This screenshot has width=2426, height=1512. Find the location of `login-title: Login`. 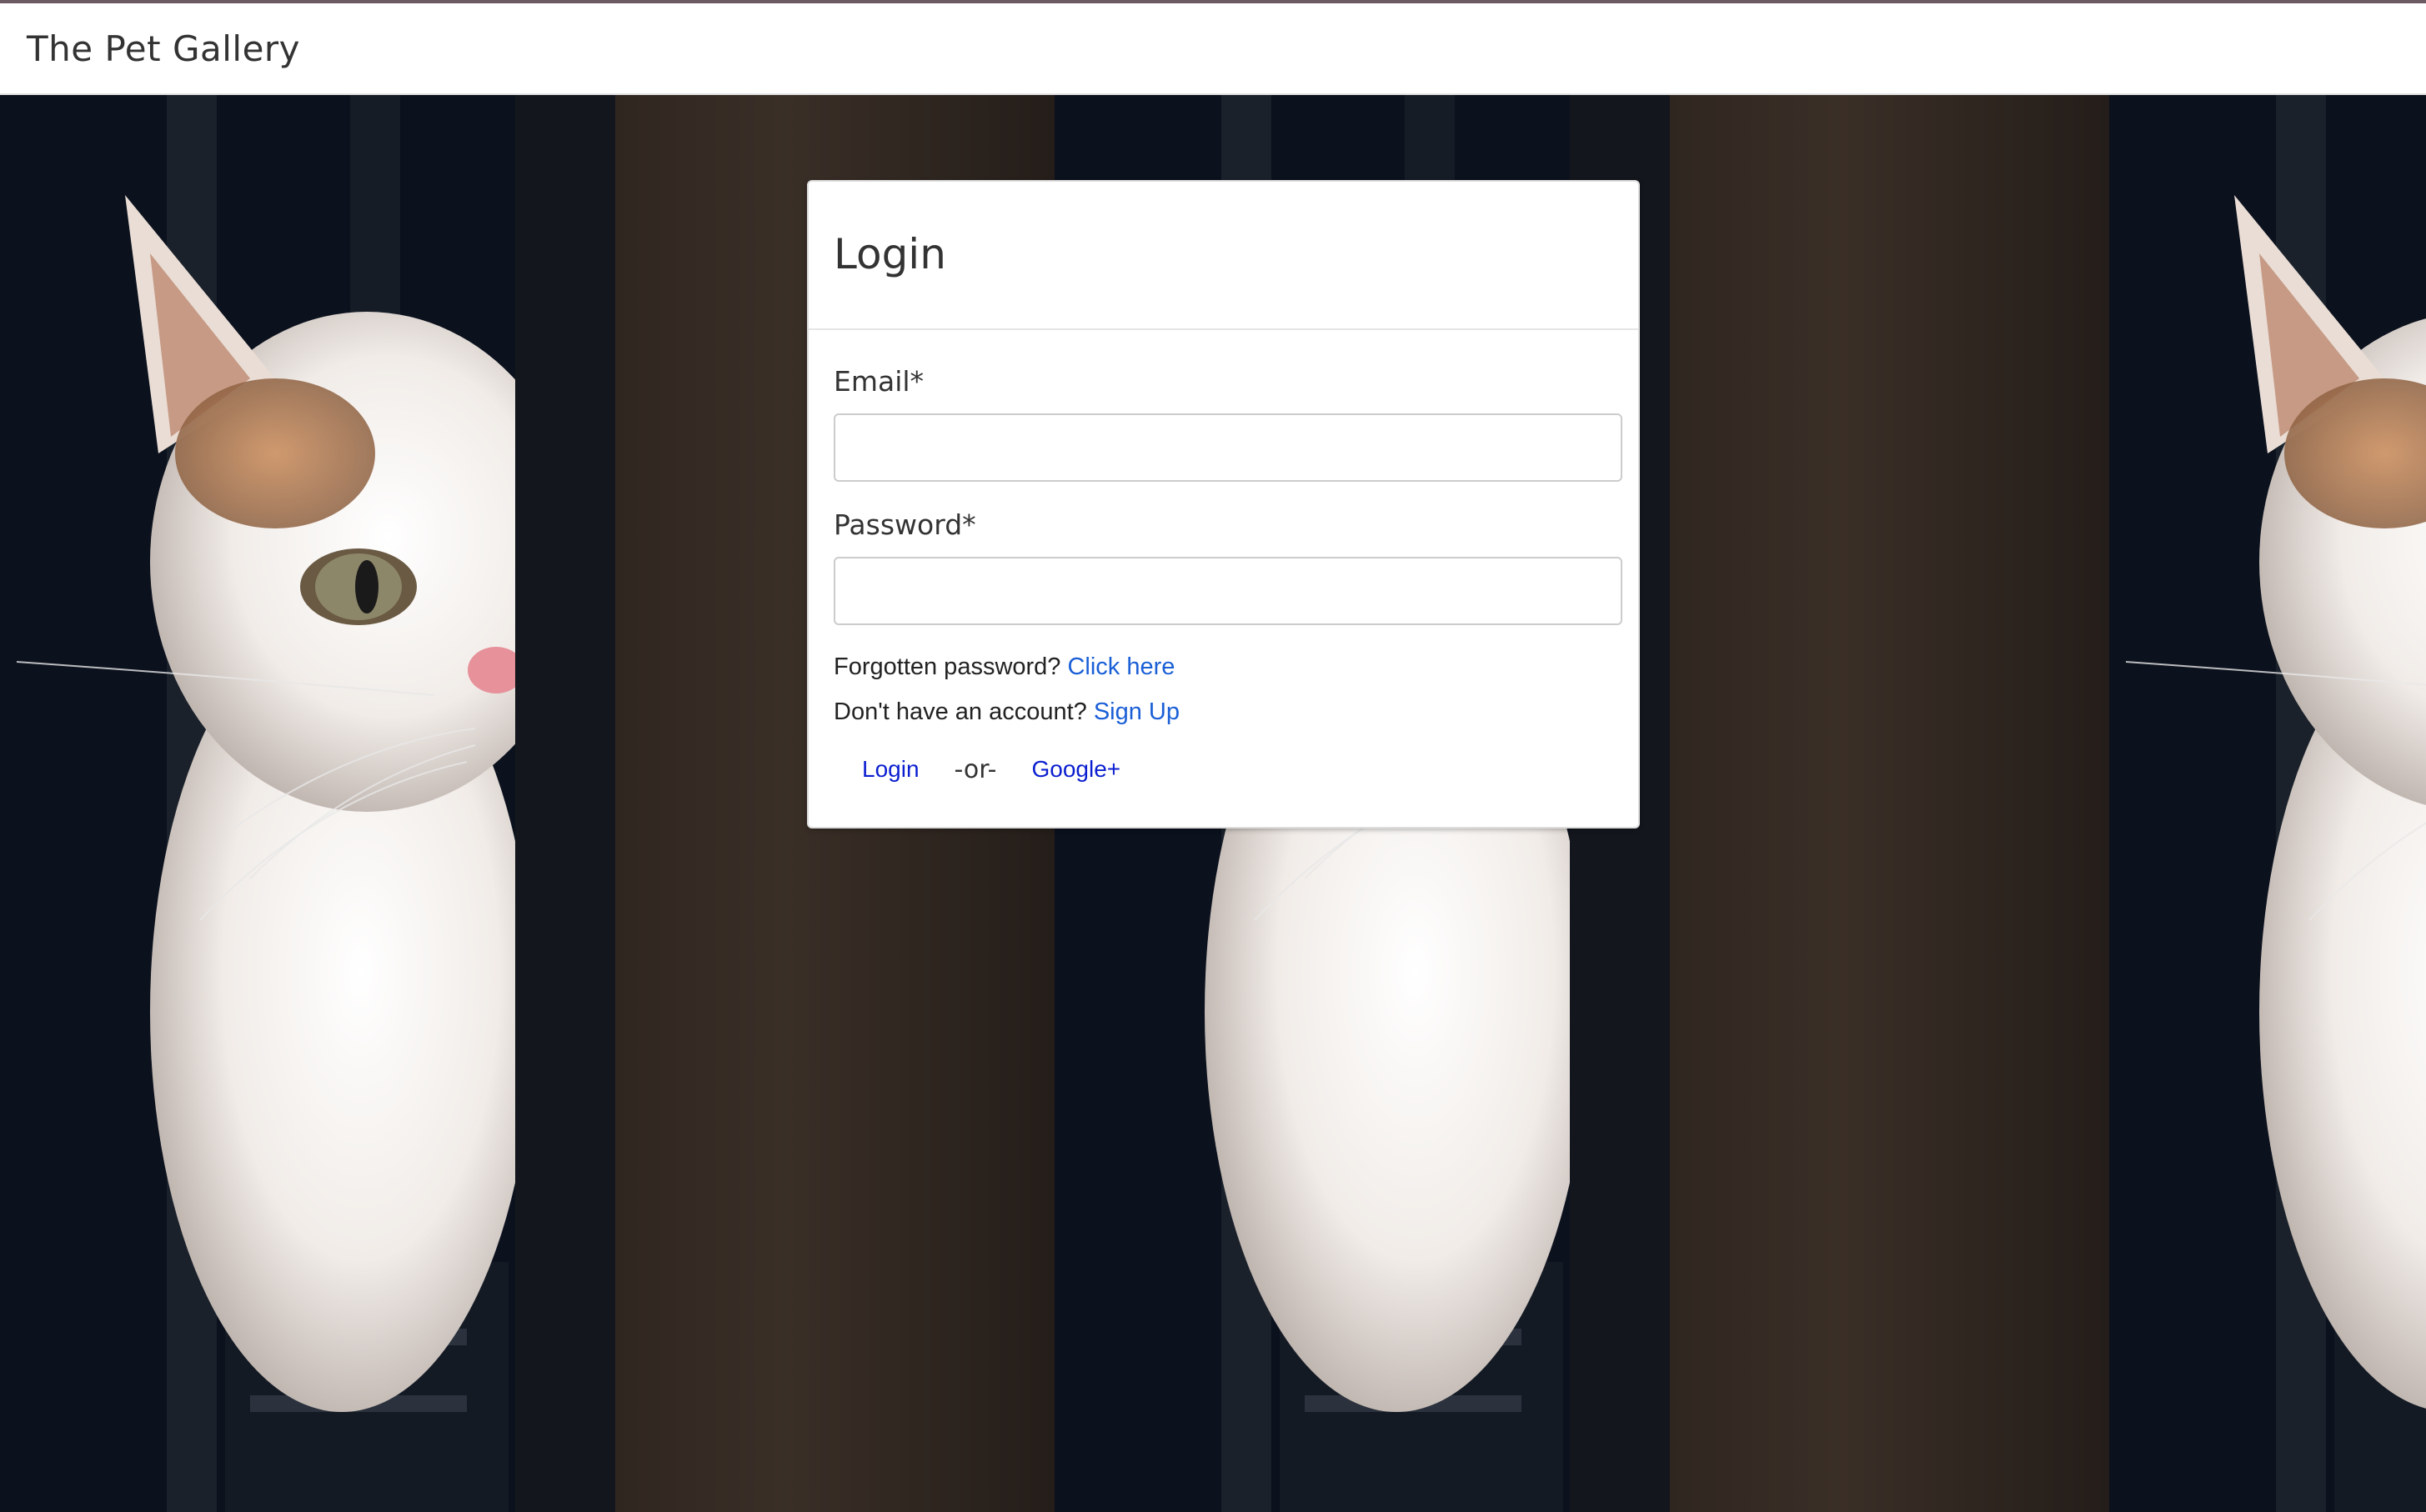

login-title: Login is located at coordinates (890, 254).